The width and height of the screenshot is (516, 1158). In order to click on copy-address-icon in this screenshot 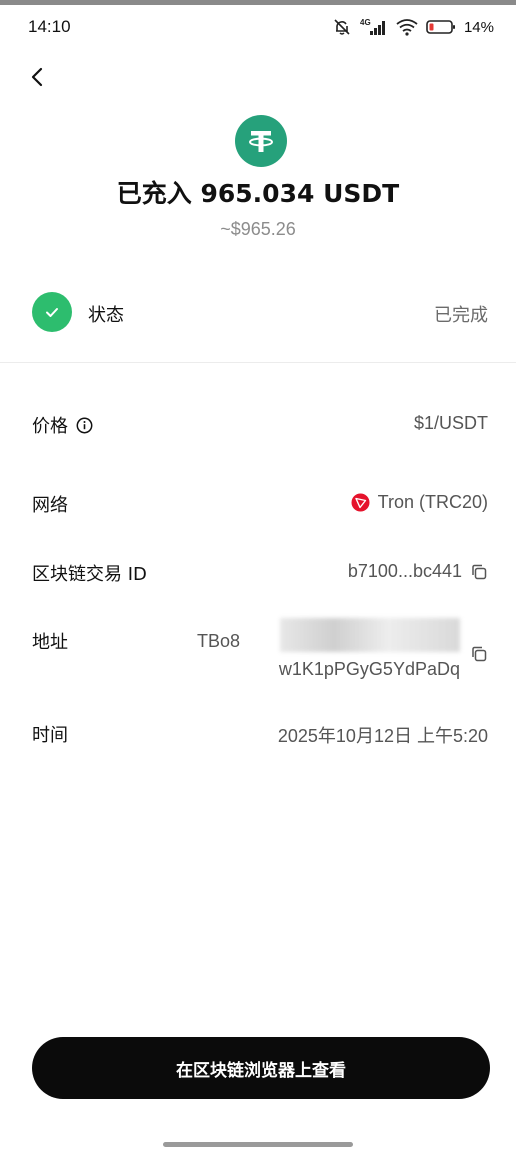, I will do `click(479, 654)`.